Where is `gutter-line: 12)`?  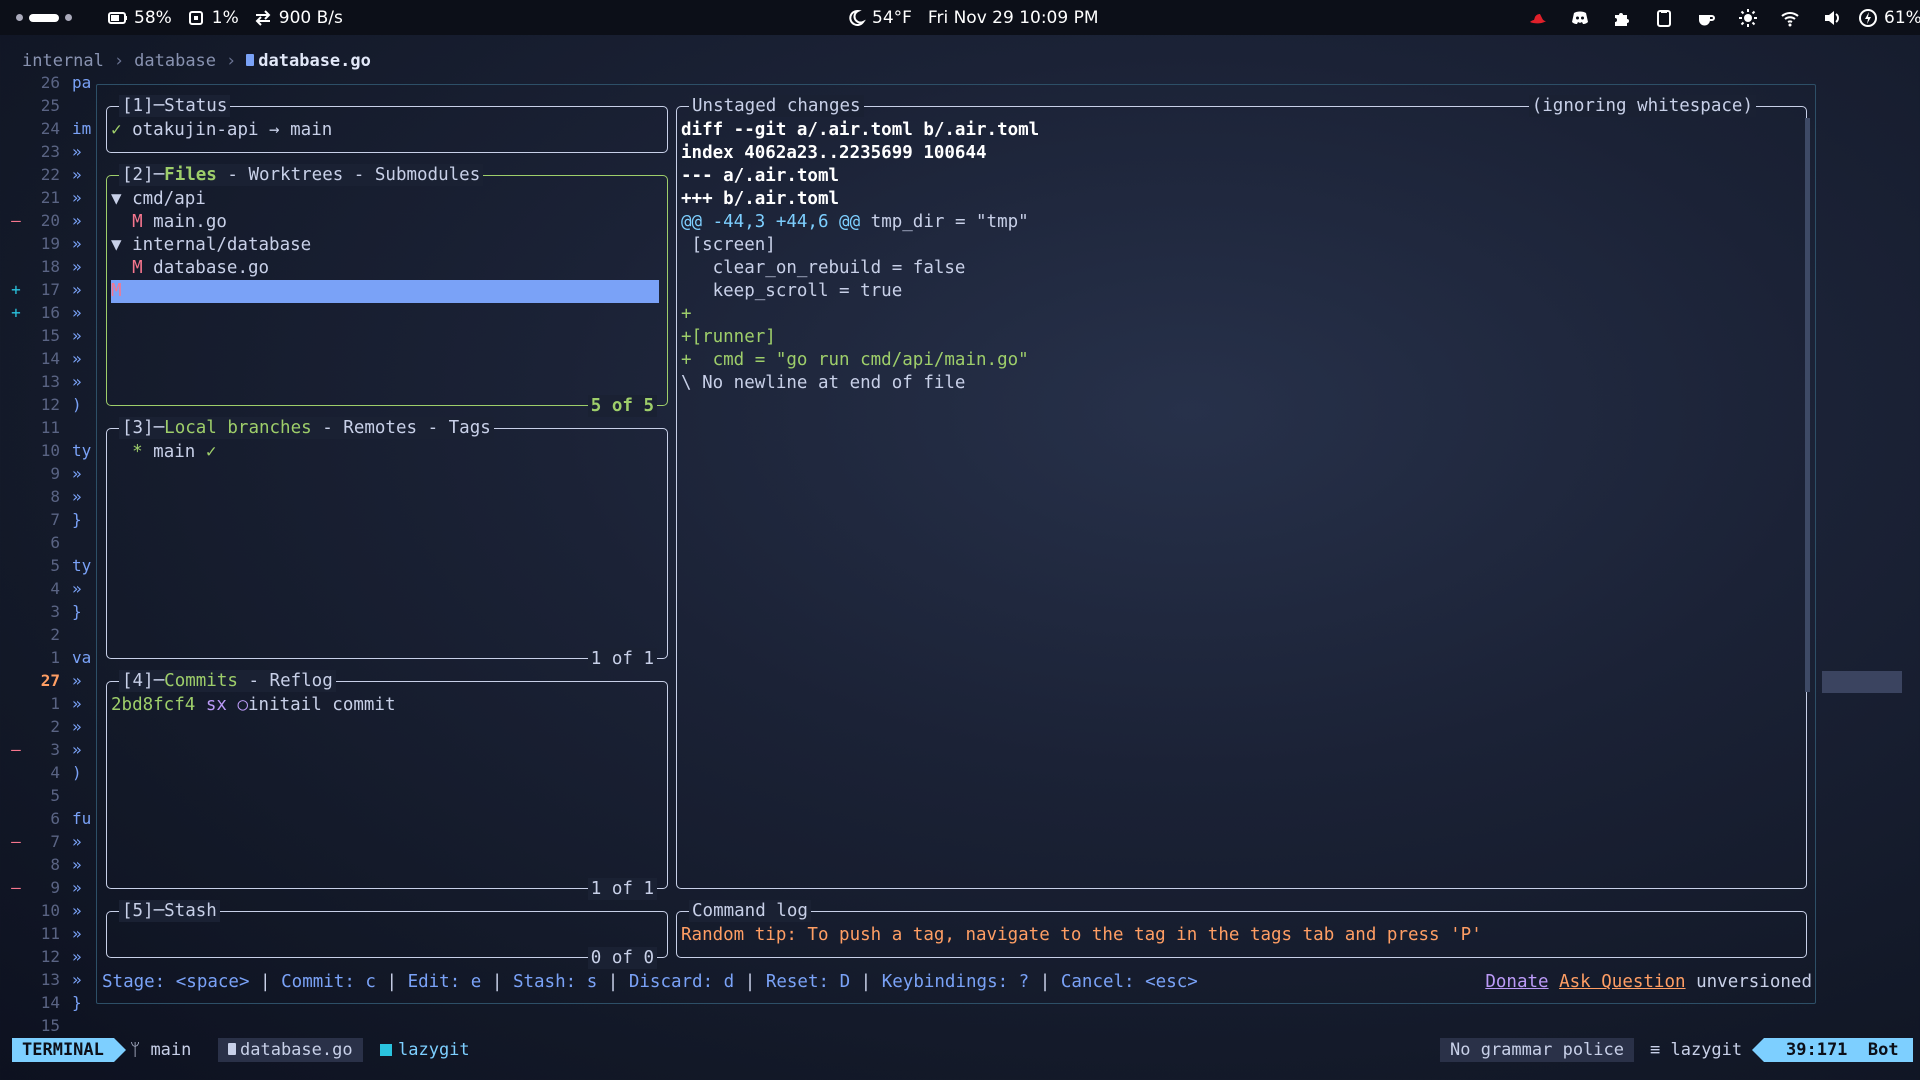 gutter-line: 12) is located at coordinates (50, 406).